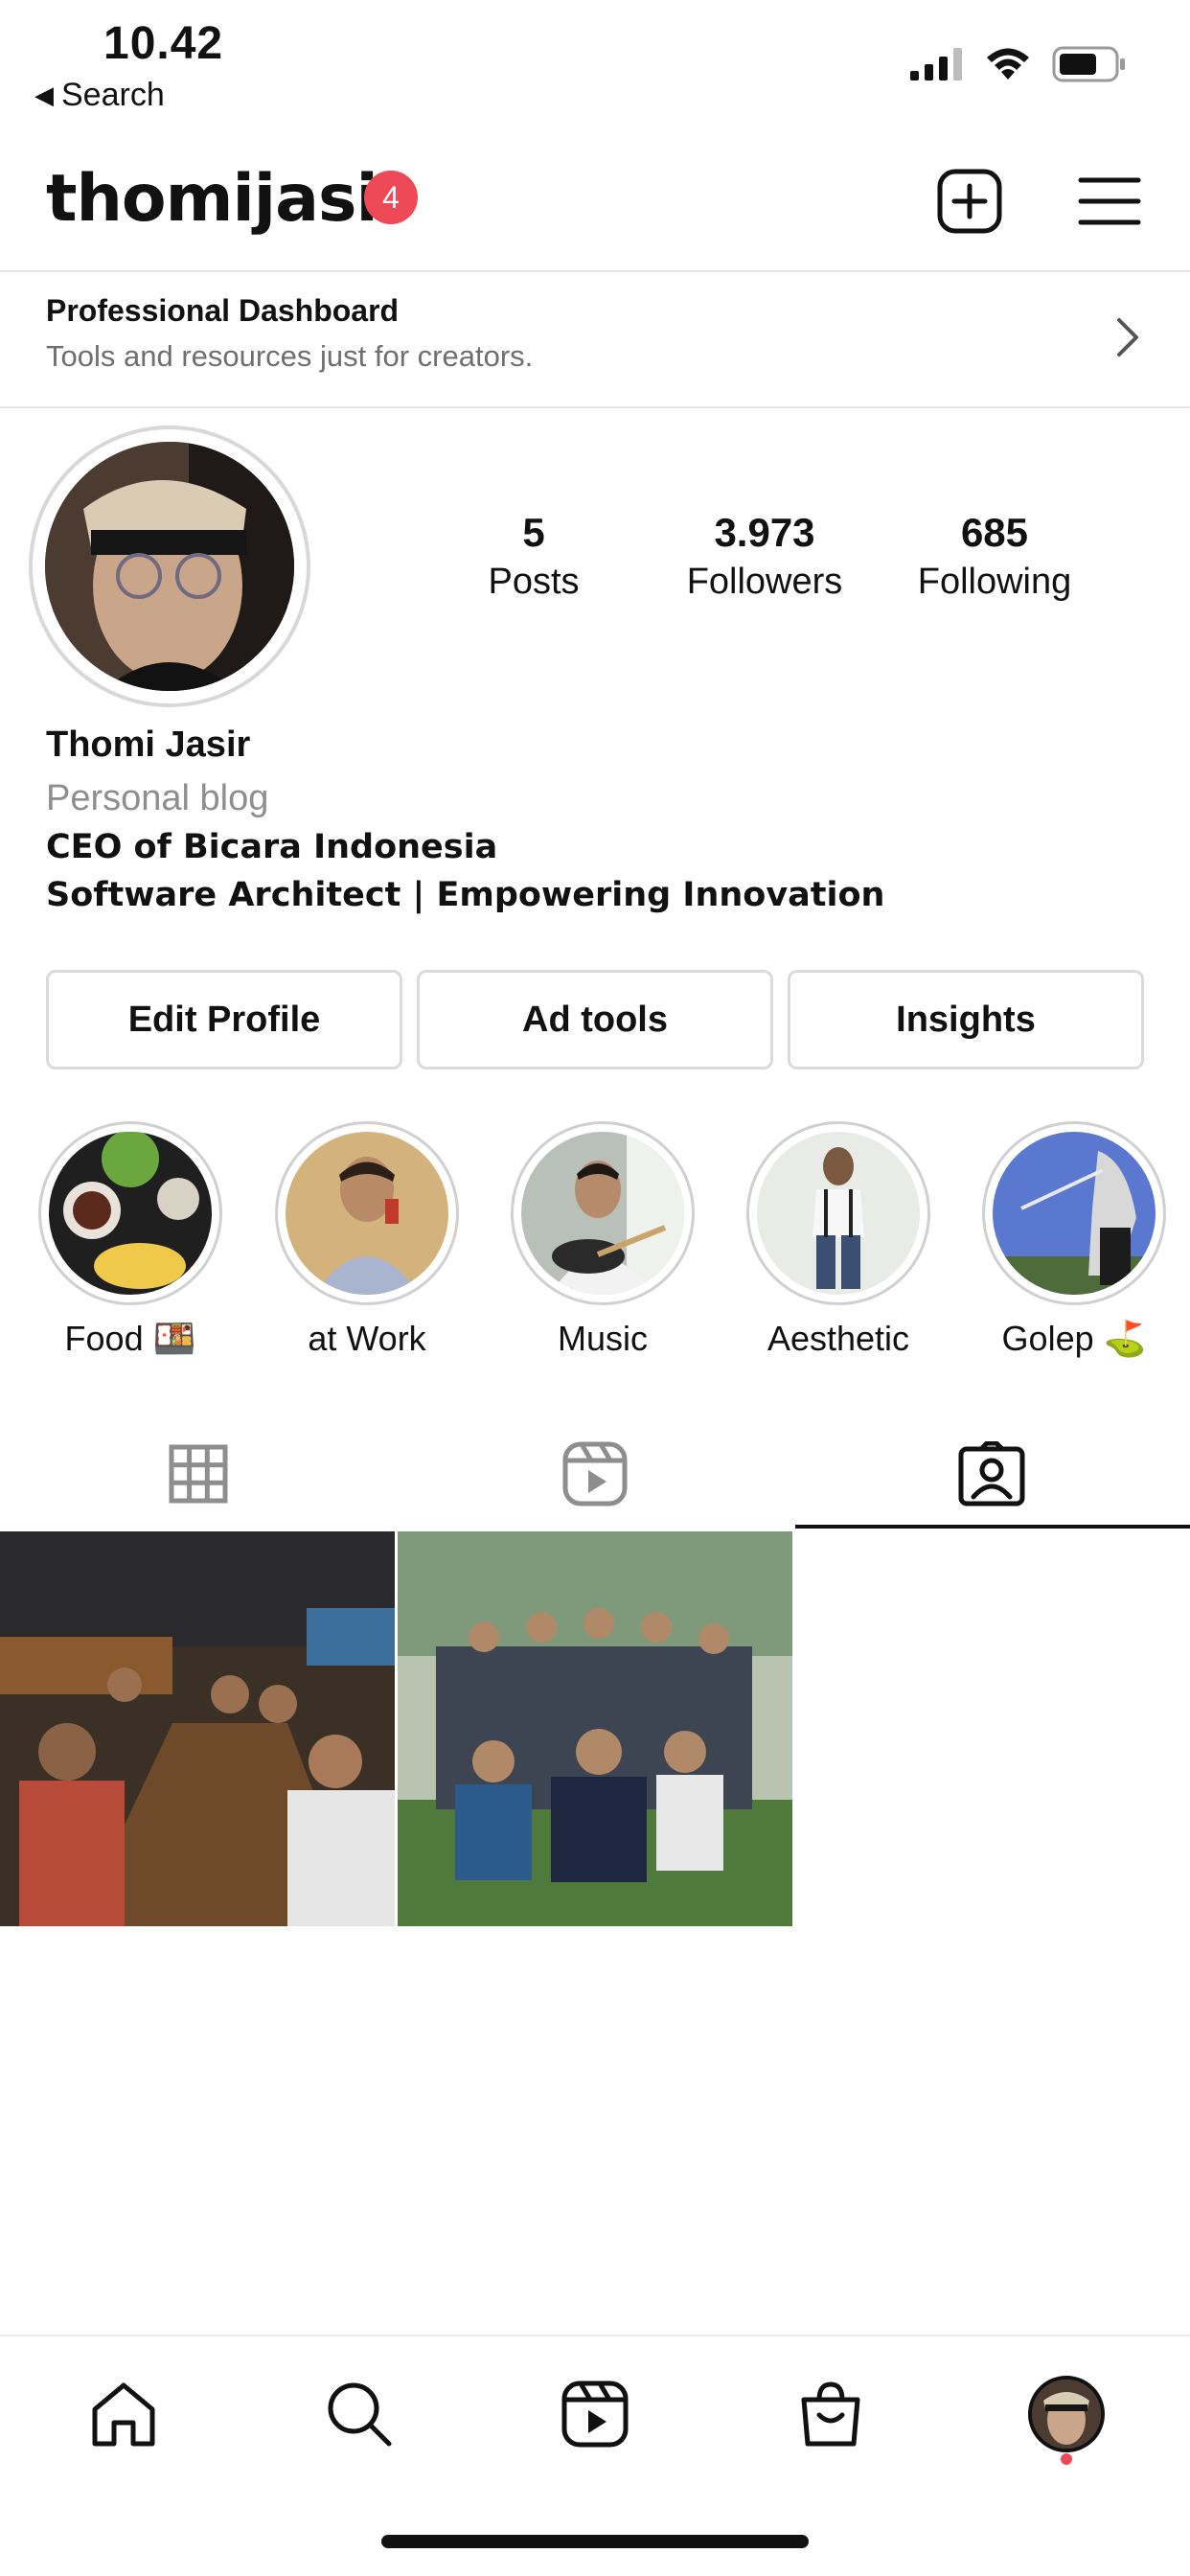 This screenshot has width=1190, height=2576. I want to click on highlight-thumb-music, so click(603, 1213).